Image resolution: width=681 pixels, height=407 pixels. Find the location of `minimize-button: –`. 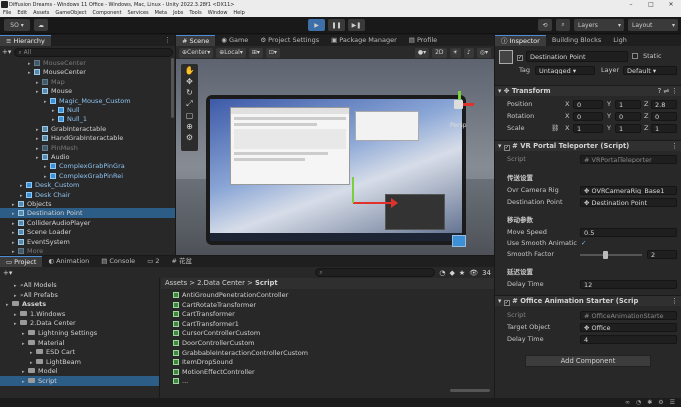

minimize-button: – is located at coordinates (631, 4).